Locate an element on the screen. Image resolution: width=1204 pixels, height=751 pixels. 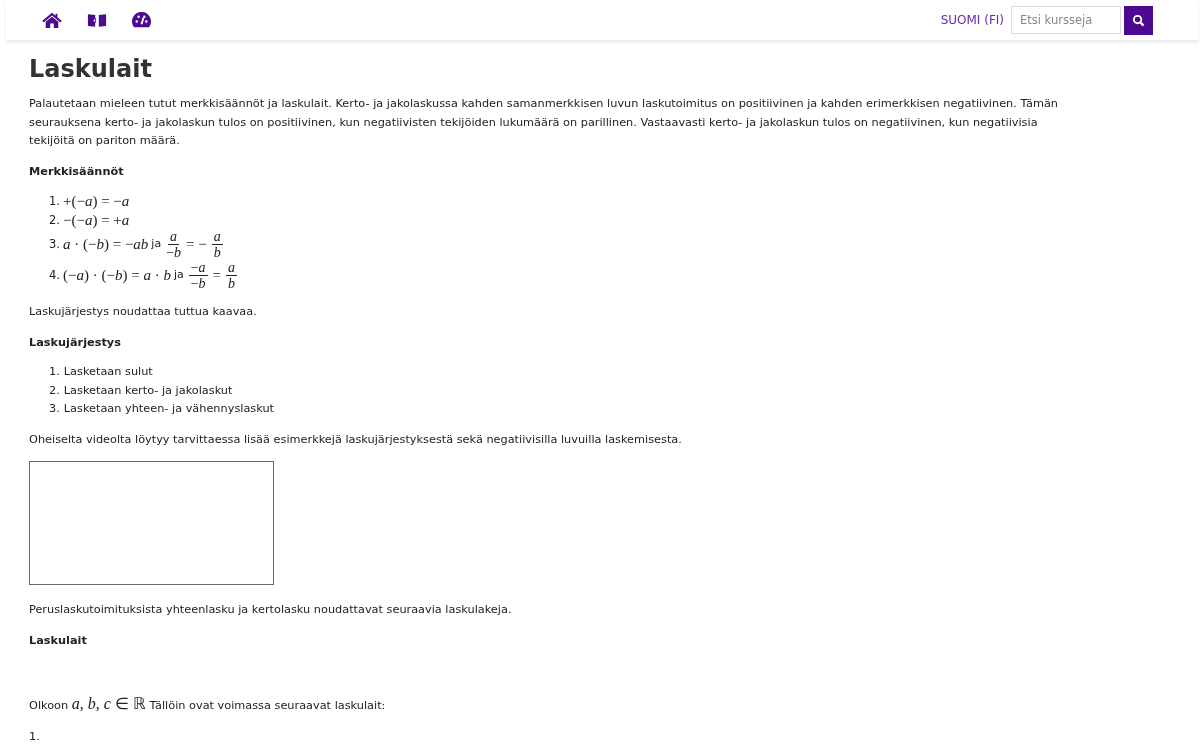
math-expression: +(−a) = −a is located at coordinates (96, 201).